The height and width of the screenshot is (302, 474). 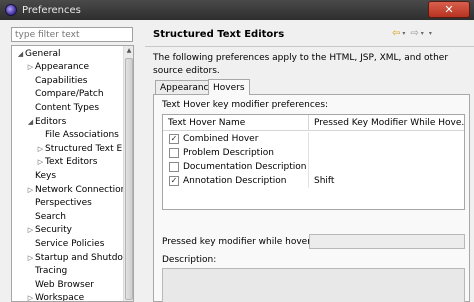 I want to click on hover-modifier-heading: Text Hover key modifier preferences:, so click(x=245, y=105).